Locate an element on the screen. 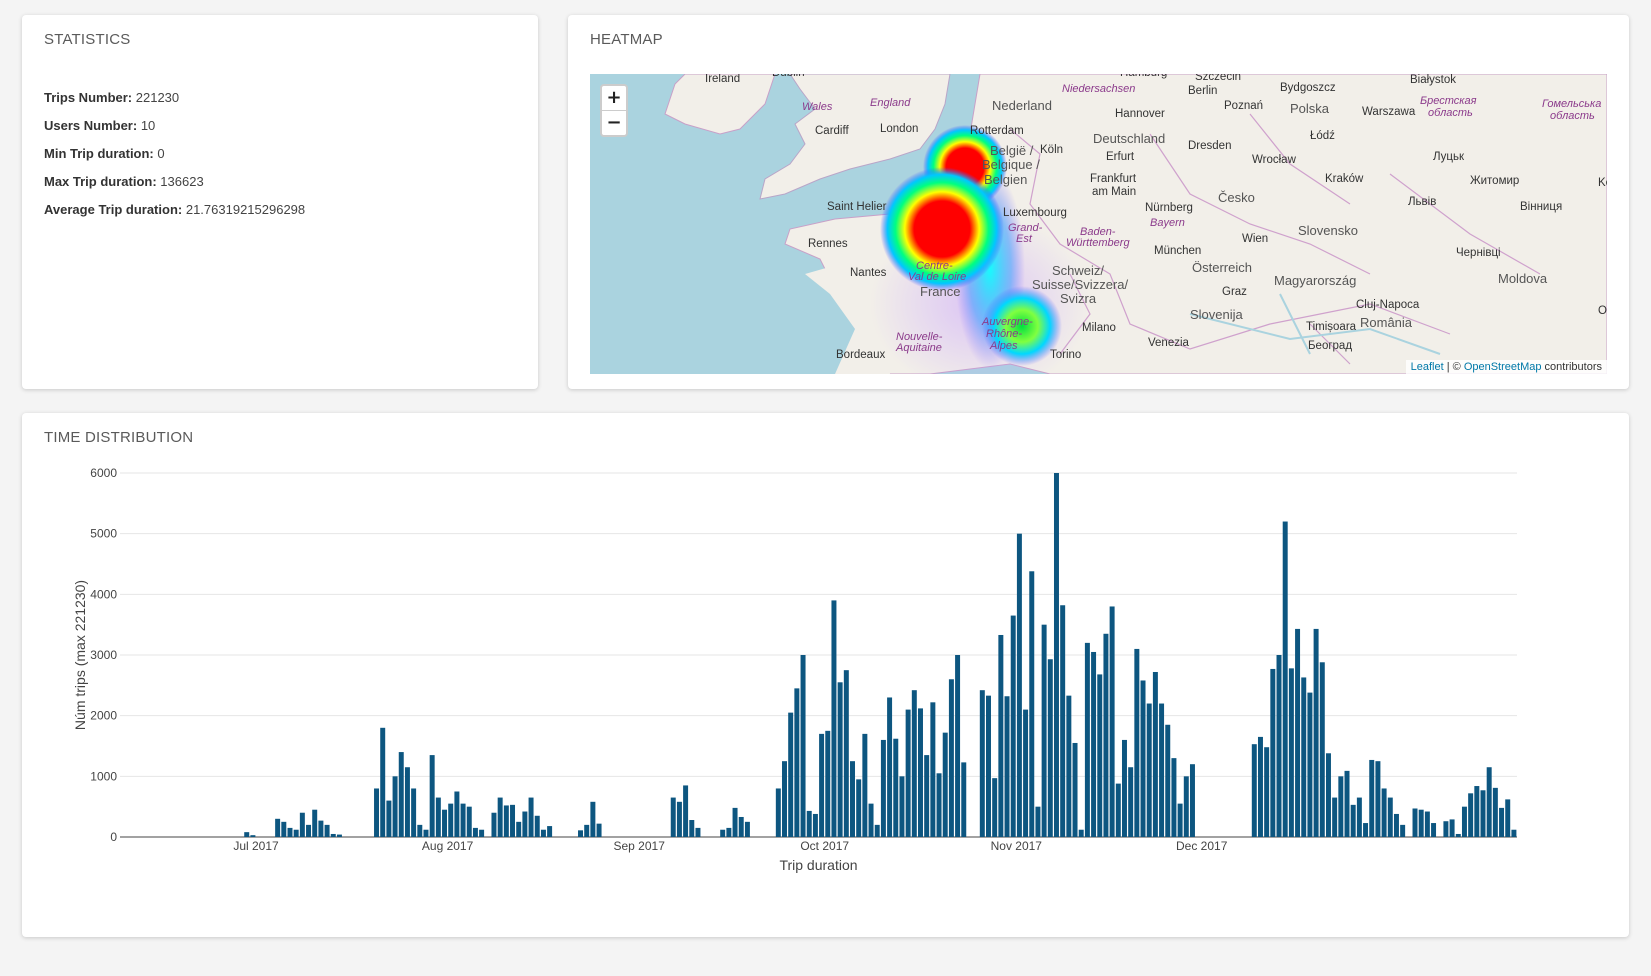 This screenshot has width=1651, height=976. zoom-in-button: + is located at coordinates (614, 98).